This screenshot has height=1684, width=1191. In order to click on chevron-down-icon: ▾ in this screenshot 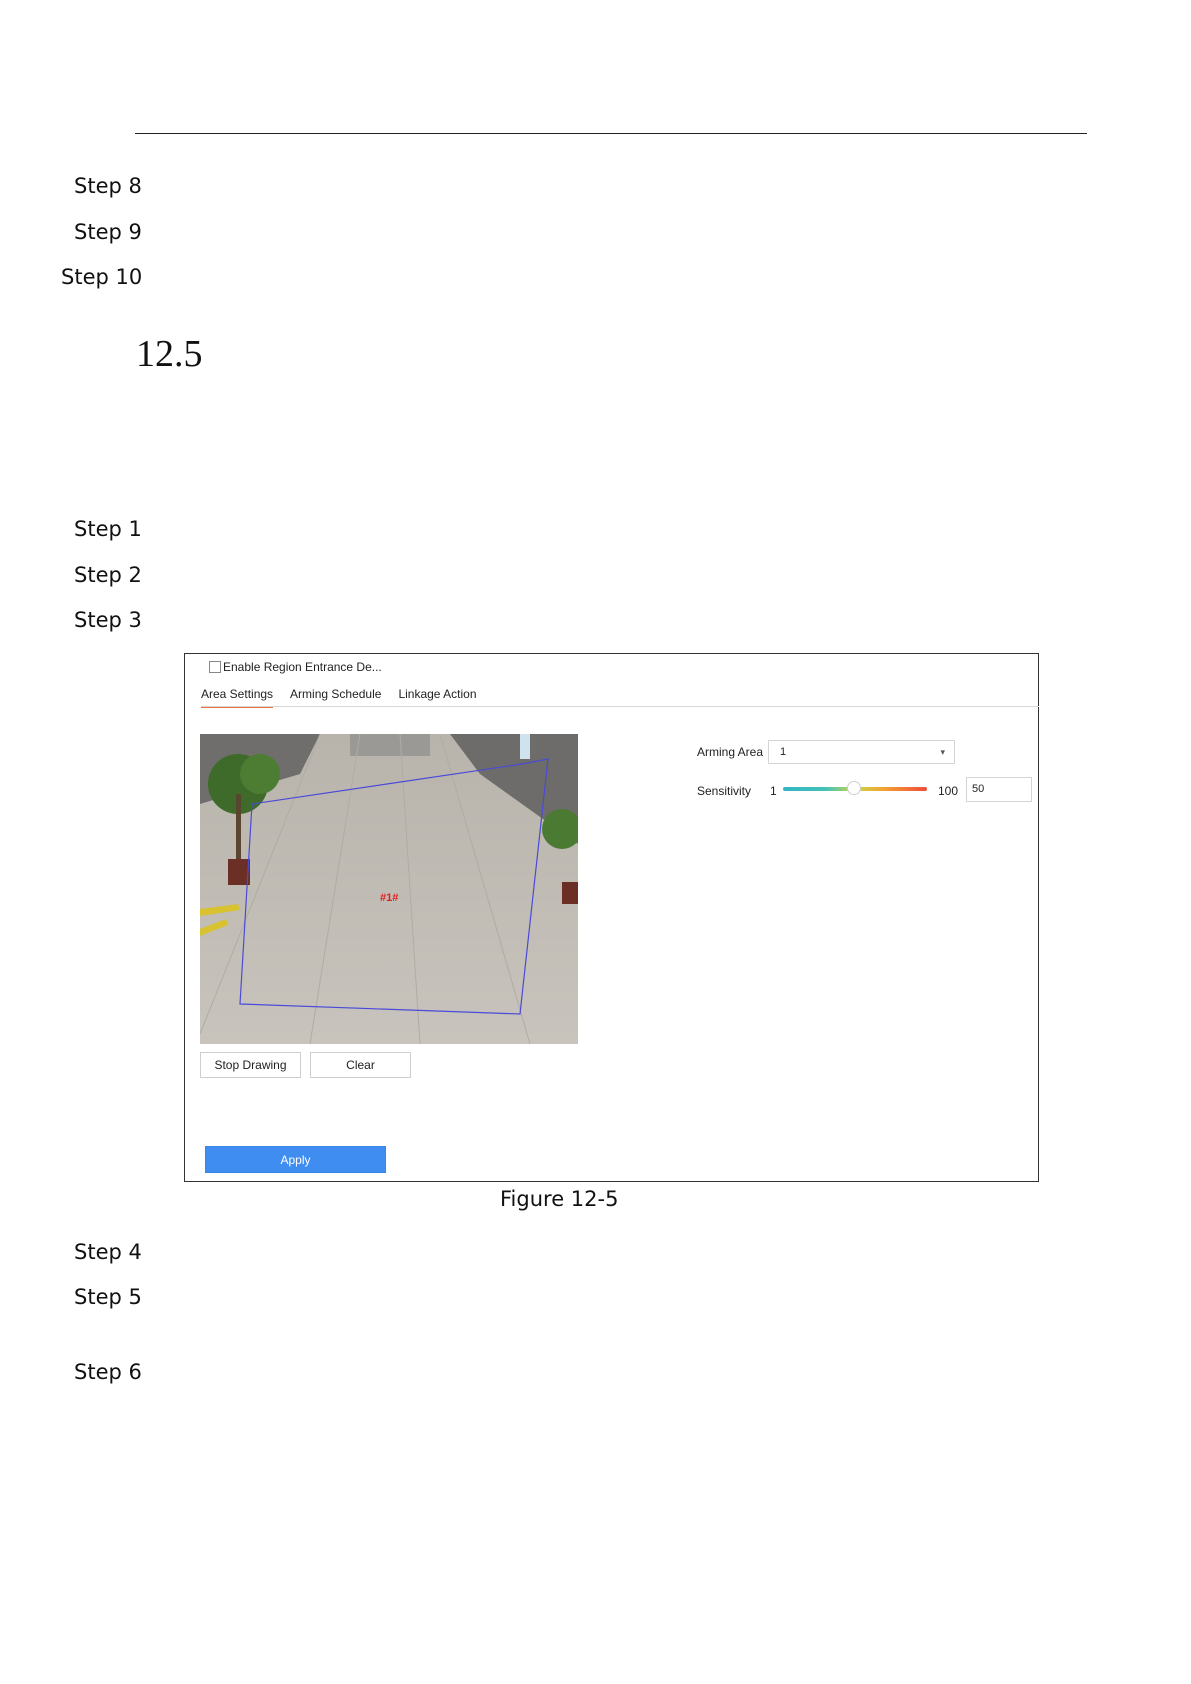, I will do `click(942, 752)`.